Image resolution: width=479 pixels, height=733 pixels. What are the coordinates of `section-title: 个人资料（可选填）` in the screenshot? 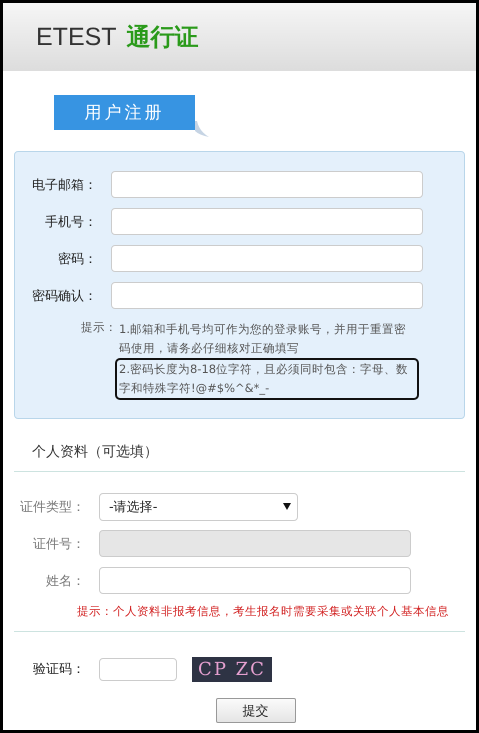 It's located at (95, 452).